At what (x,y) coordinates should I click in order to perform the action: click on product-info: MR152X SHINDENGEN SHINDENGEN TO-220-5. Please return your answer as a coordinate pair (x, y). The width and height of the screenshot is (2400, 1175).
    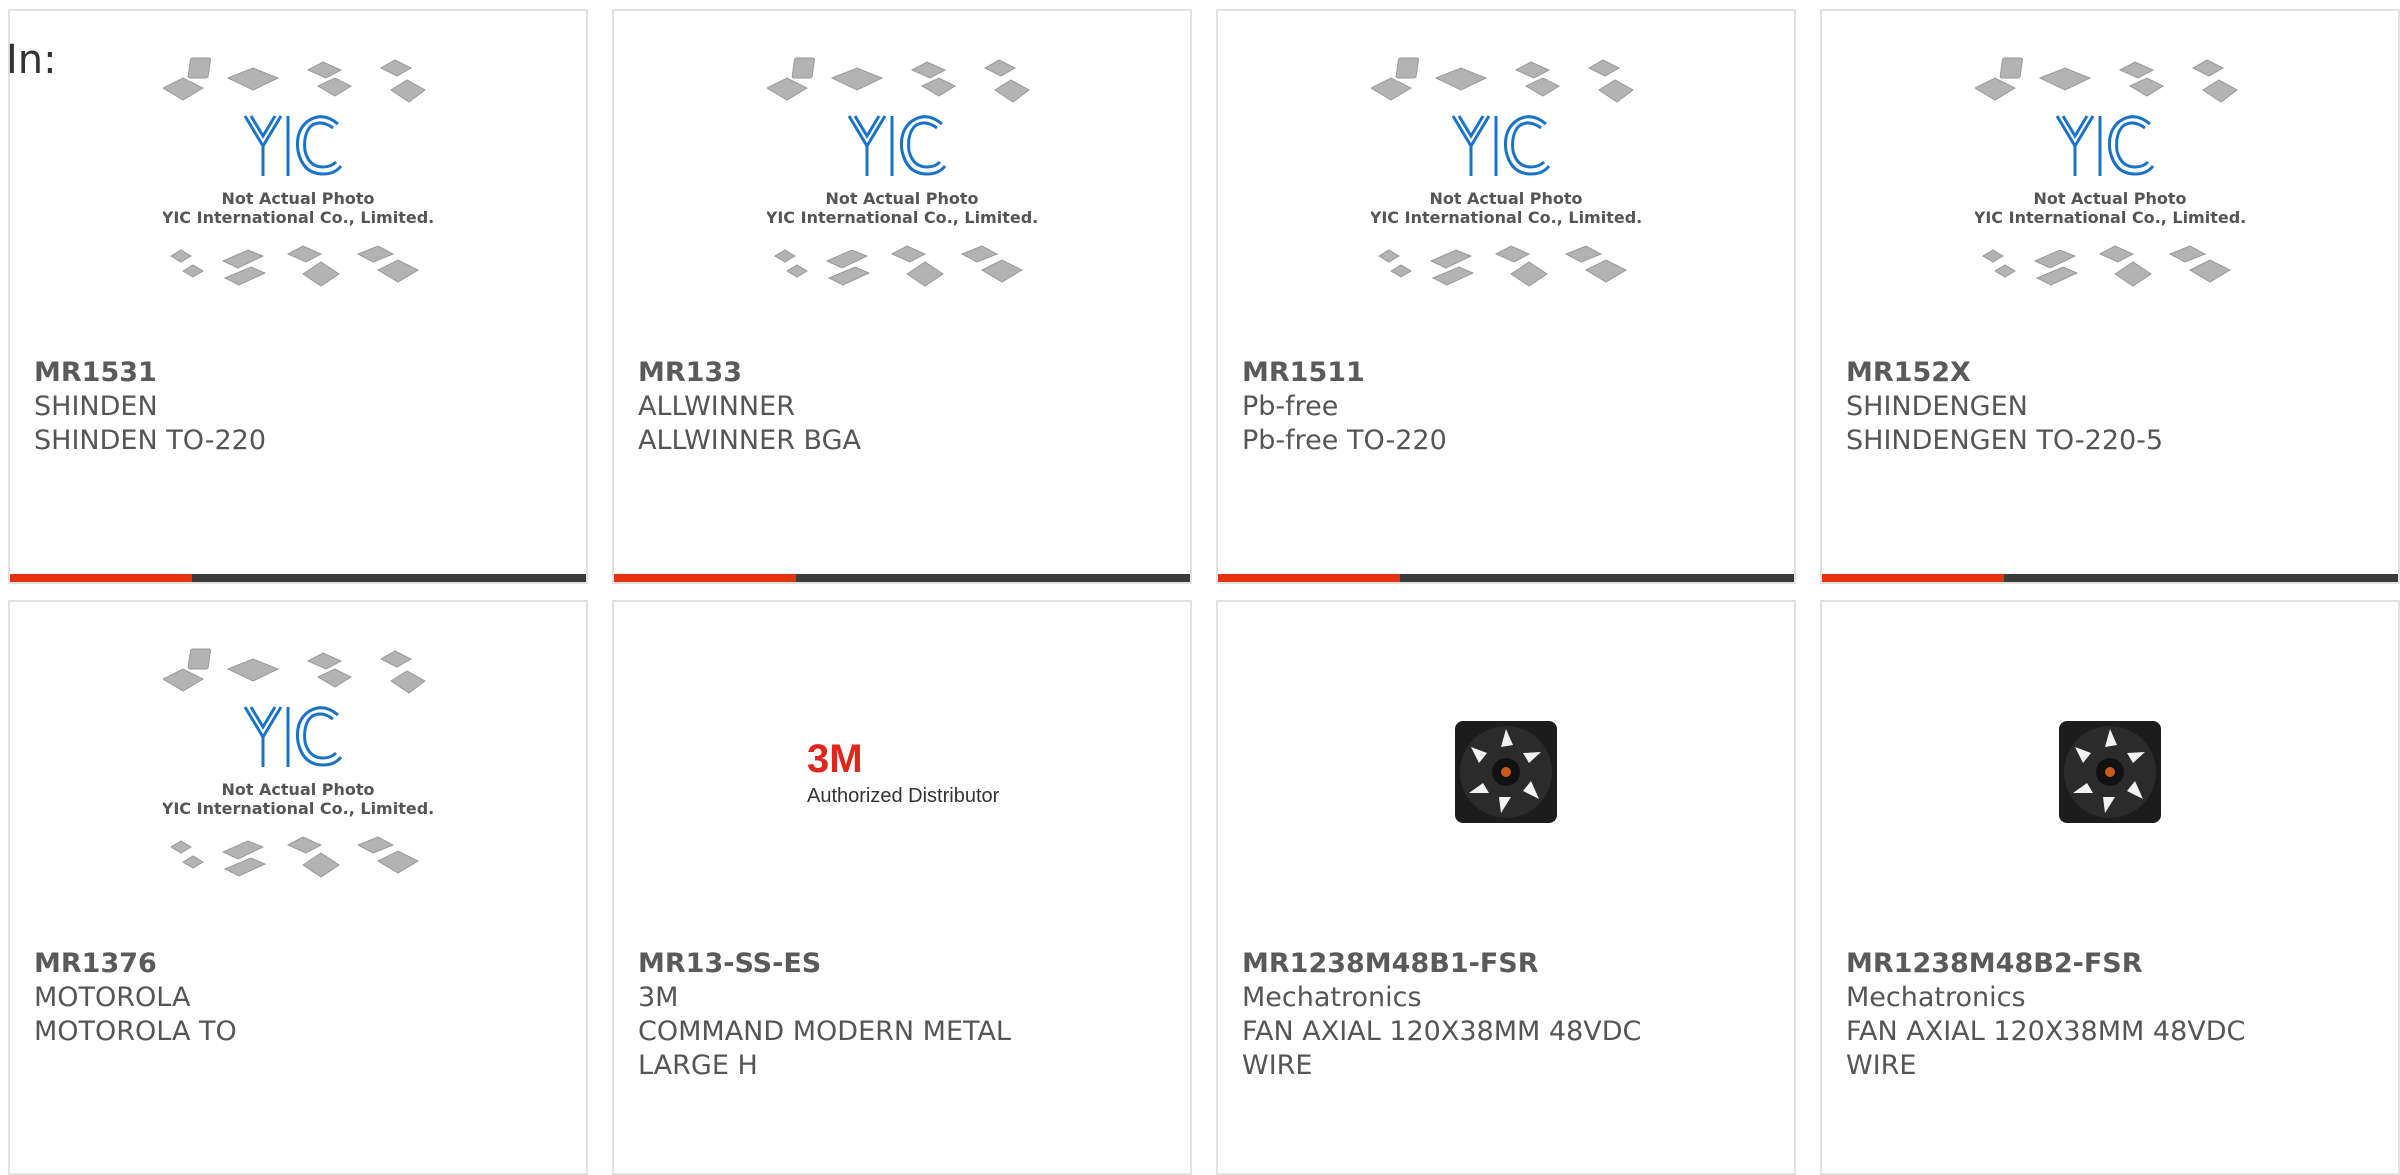
    Looking at the image, I should click on (2110, 407).